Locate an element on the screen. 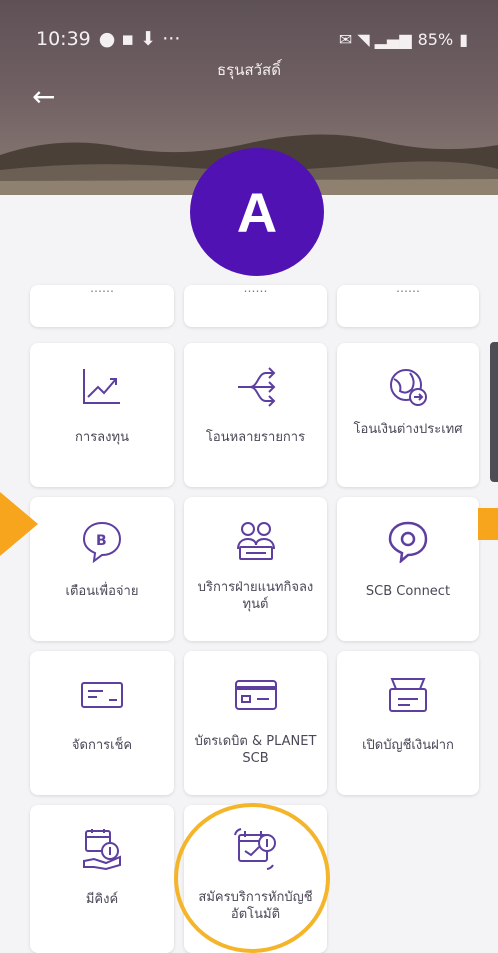 The width and height of the screenshot is (498, 953). menu-item-label: มีคิงค์ is located at coordinates (102, 899).